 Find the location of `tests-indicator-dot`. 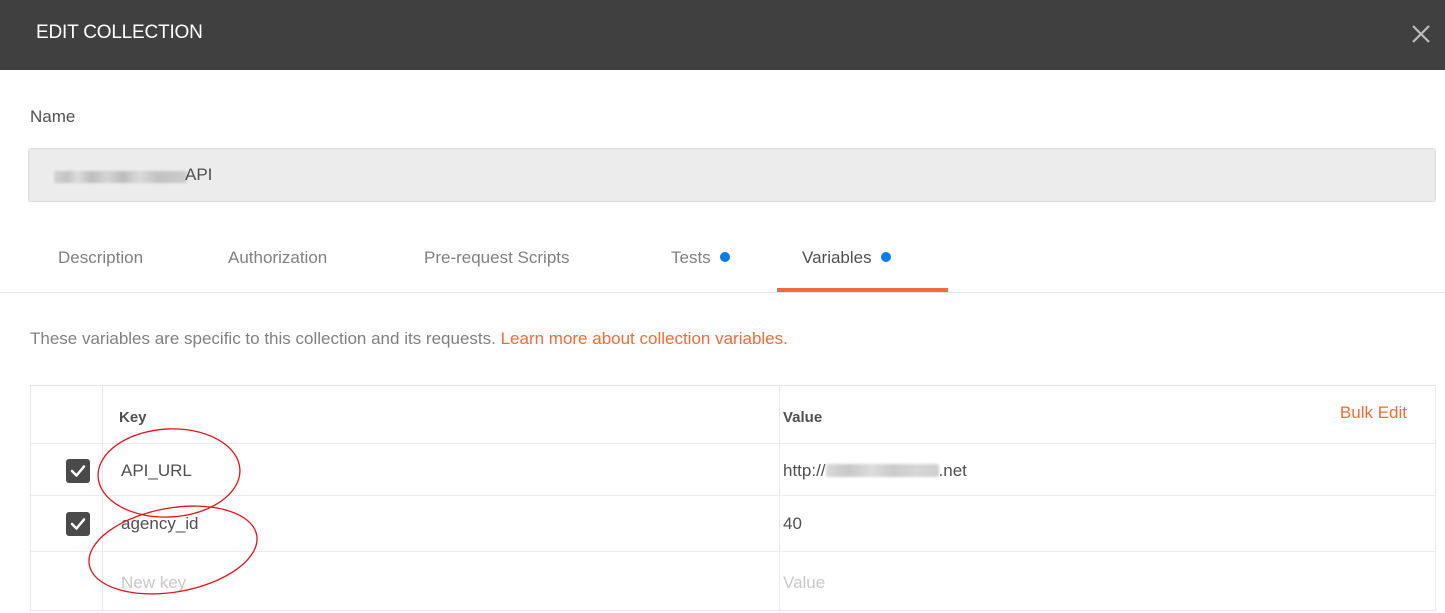

tests-indicator-dot is located at coordinates (724, 257).